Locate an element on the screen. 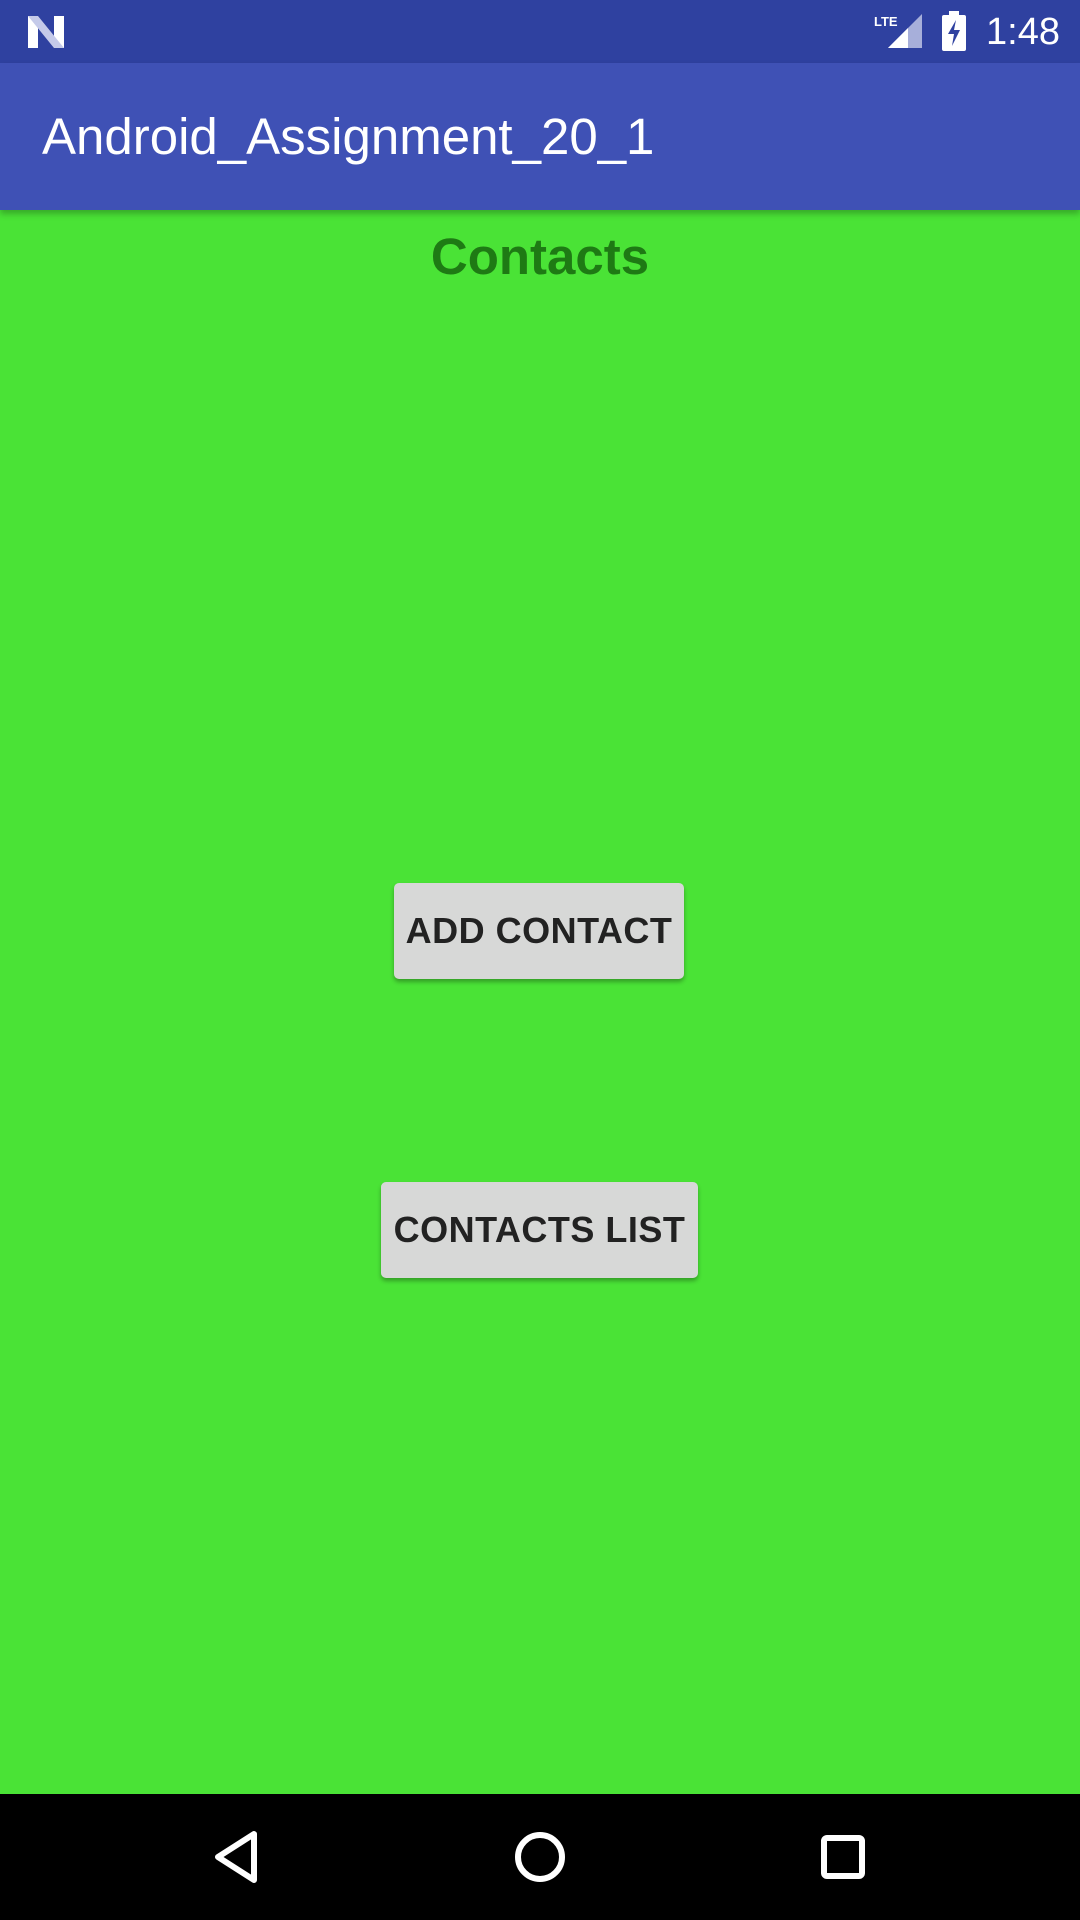  system-nav-bar is located at coordinates (540, 1857).